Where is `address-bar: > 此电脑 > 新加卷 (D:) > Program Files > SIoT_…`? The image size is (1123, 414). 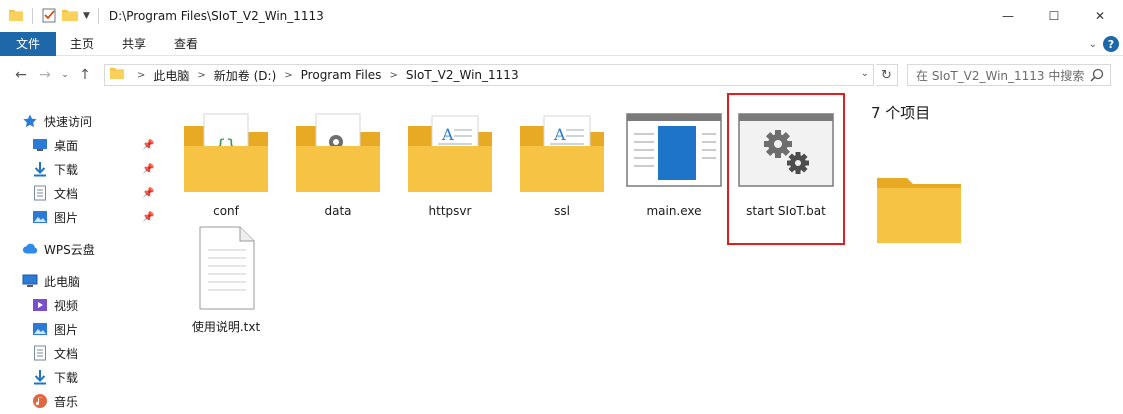
address-bar: > 此电脑 > 新加卷 (D:) > Program Files > SIoT_… is located at coordinates (489, 75).